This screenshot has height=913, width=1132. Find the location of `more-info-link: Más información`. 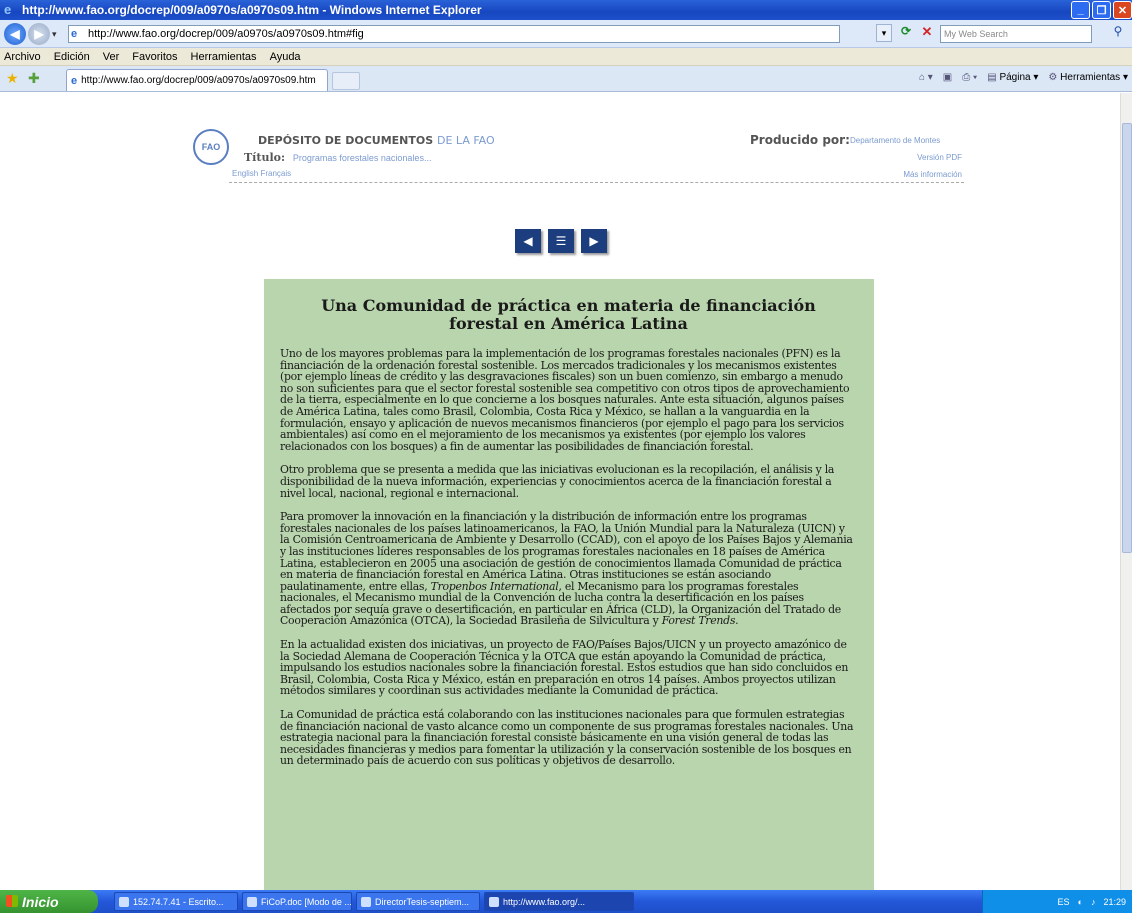

more-info-link: Más información is located at coordinates (921, 174).